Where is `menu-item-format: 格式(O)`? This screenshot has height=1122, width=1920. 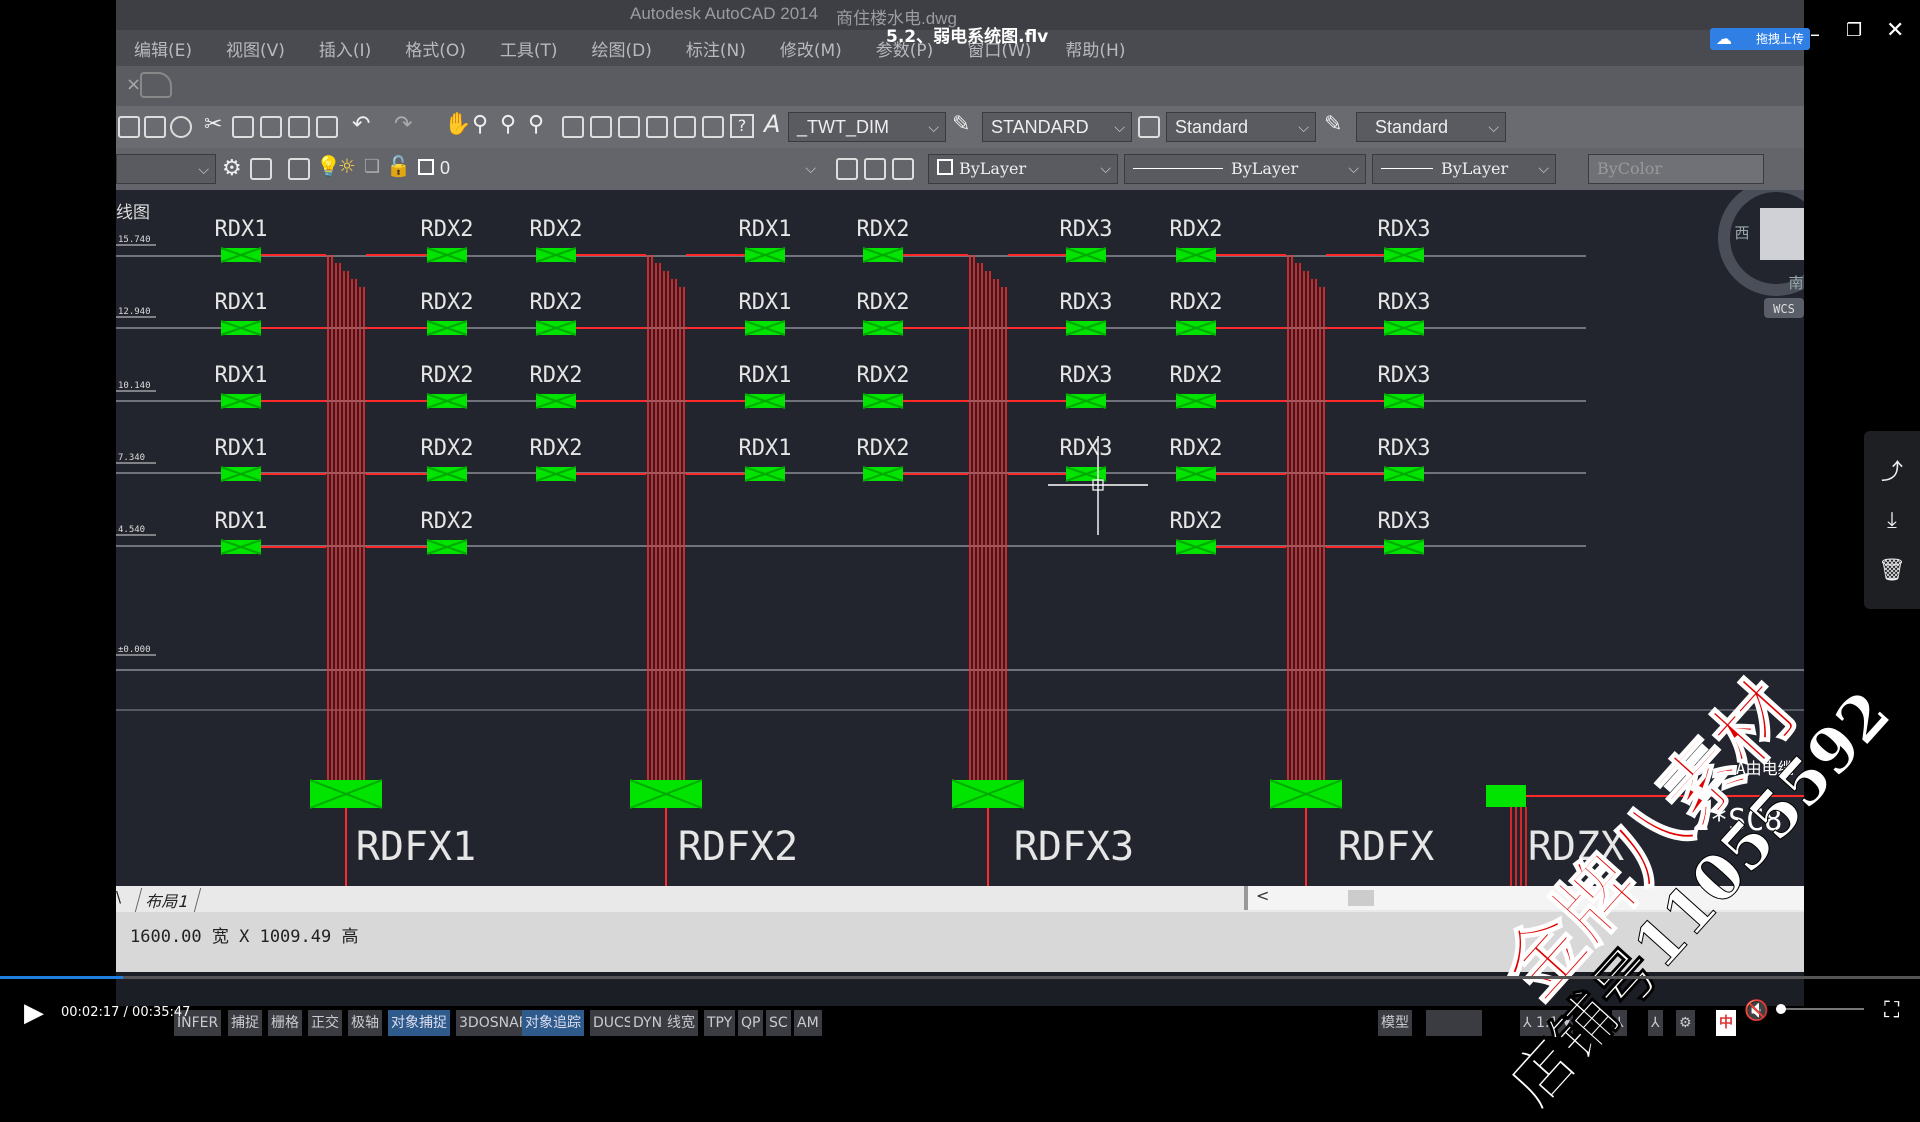 menu-item-format: 格式(O) is located at coordinates (435, 48).